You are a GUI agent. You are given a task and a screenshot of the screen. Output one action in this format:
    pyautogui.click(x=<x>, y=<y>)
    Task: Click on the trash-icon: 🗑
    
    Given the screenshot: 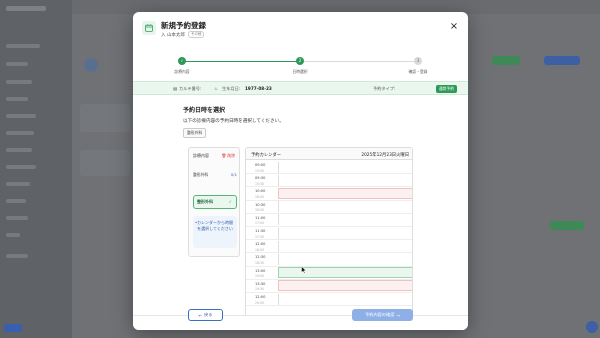 What is the action you would take?
    pyautogui.click(x=224, y=155)
    